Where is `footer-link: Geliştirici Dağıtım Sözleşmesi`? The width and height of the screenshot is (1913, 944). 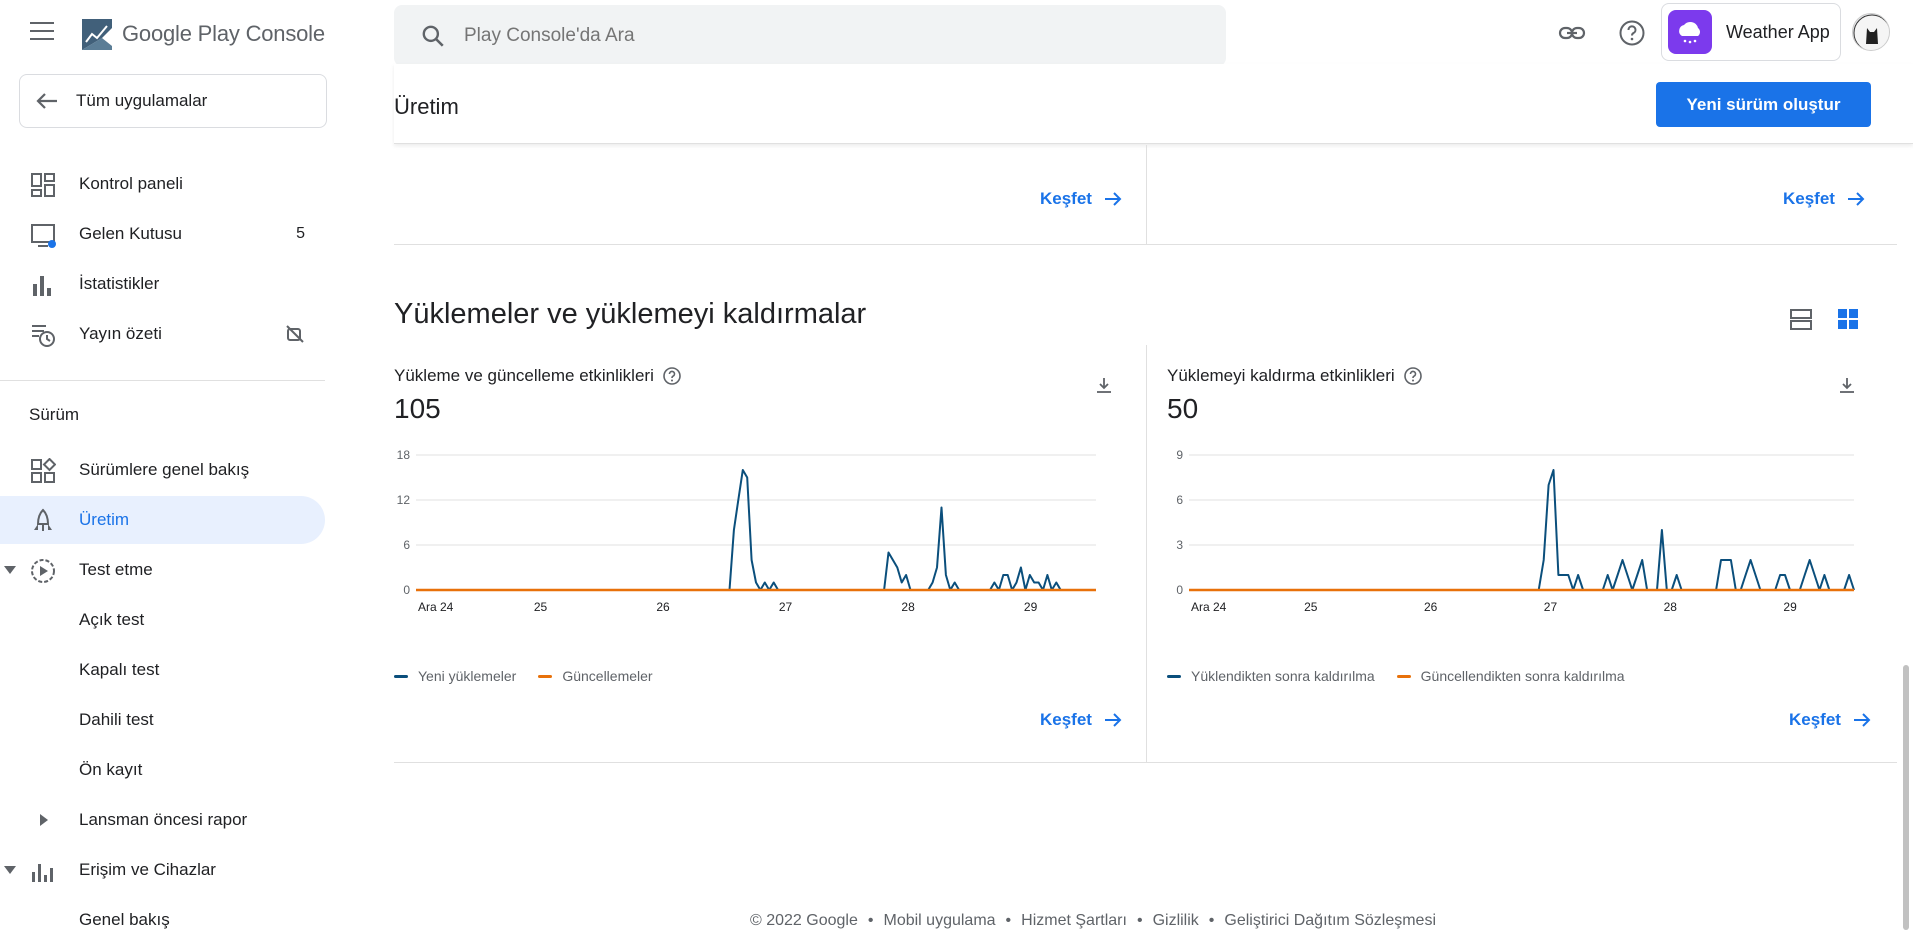
footer-link: Geliştirici Dağıtım Sözleşmesi is located at coordinates (1330, 921).